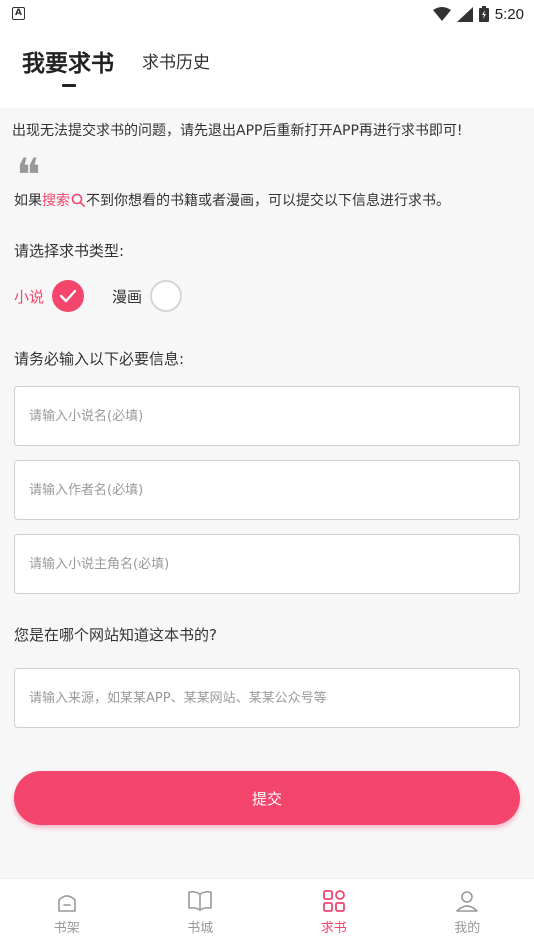 This screenshot has width=534, height=950. I want to click on checkmark-icon, so click(68, 296).